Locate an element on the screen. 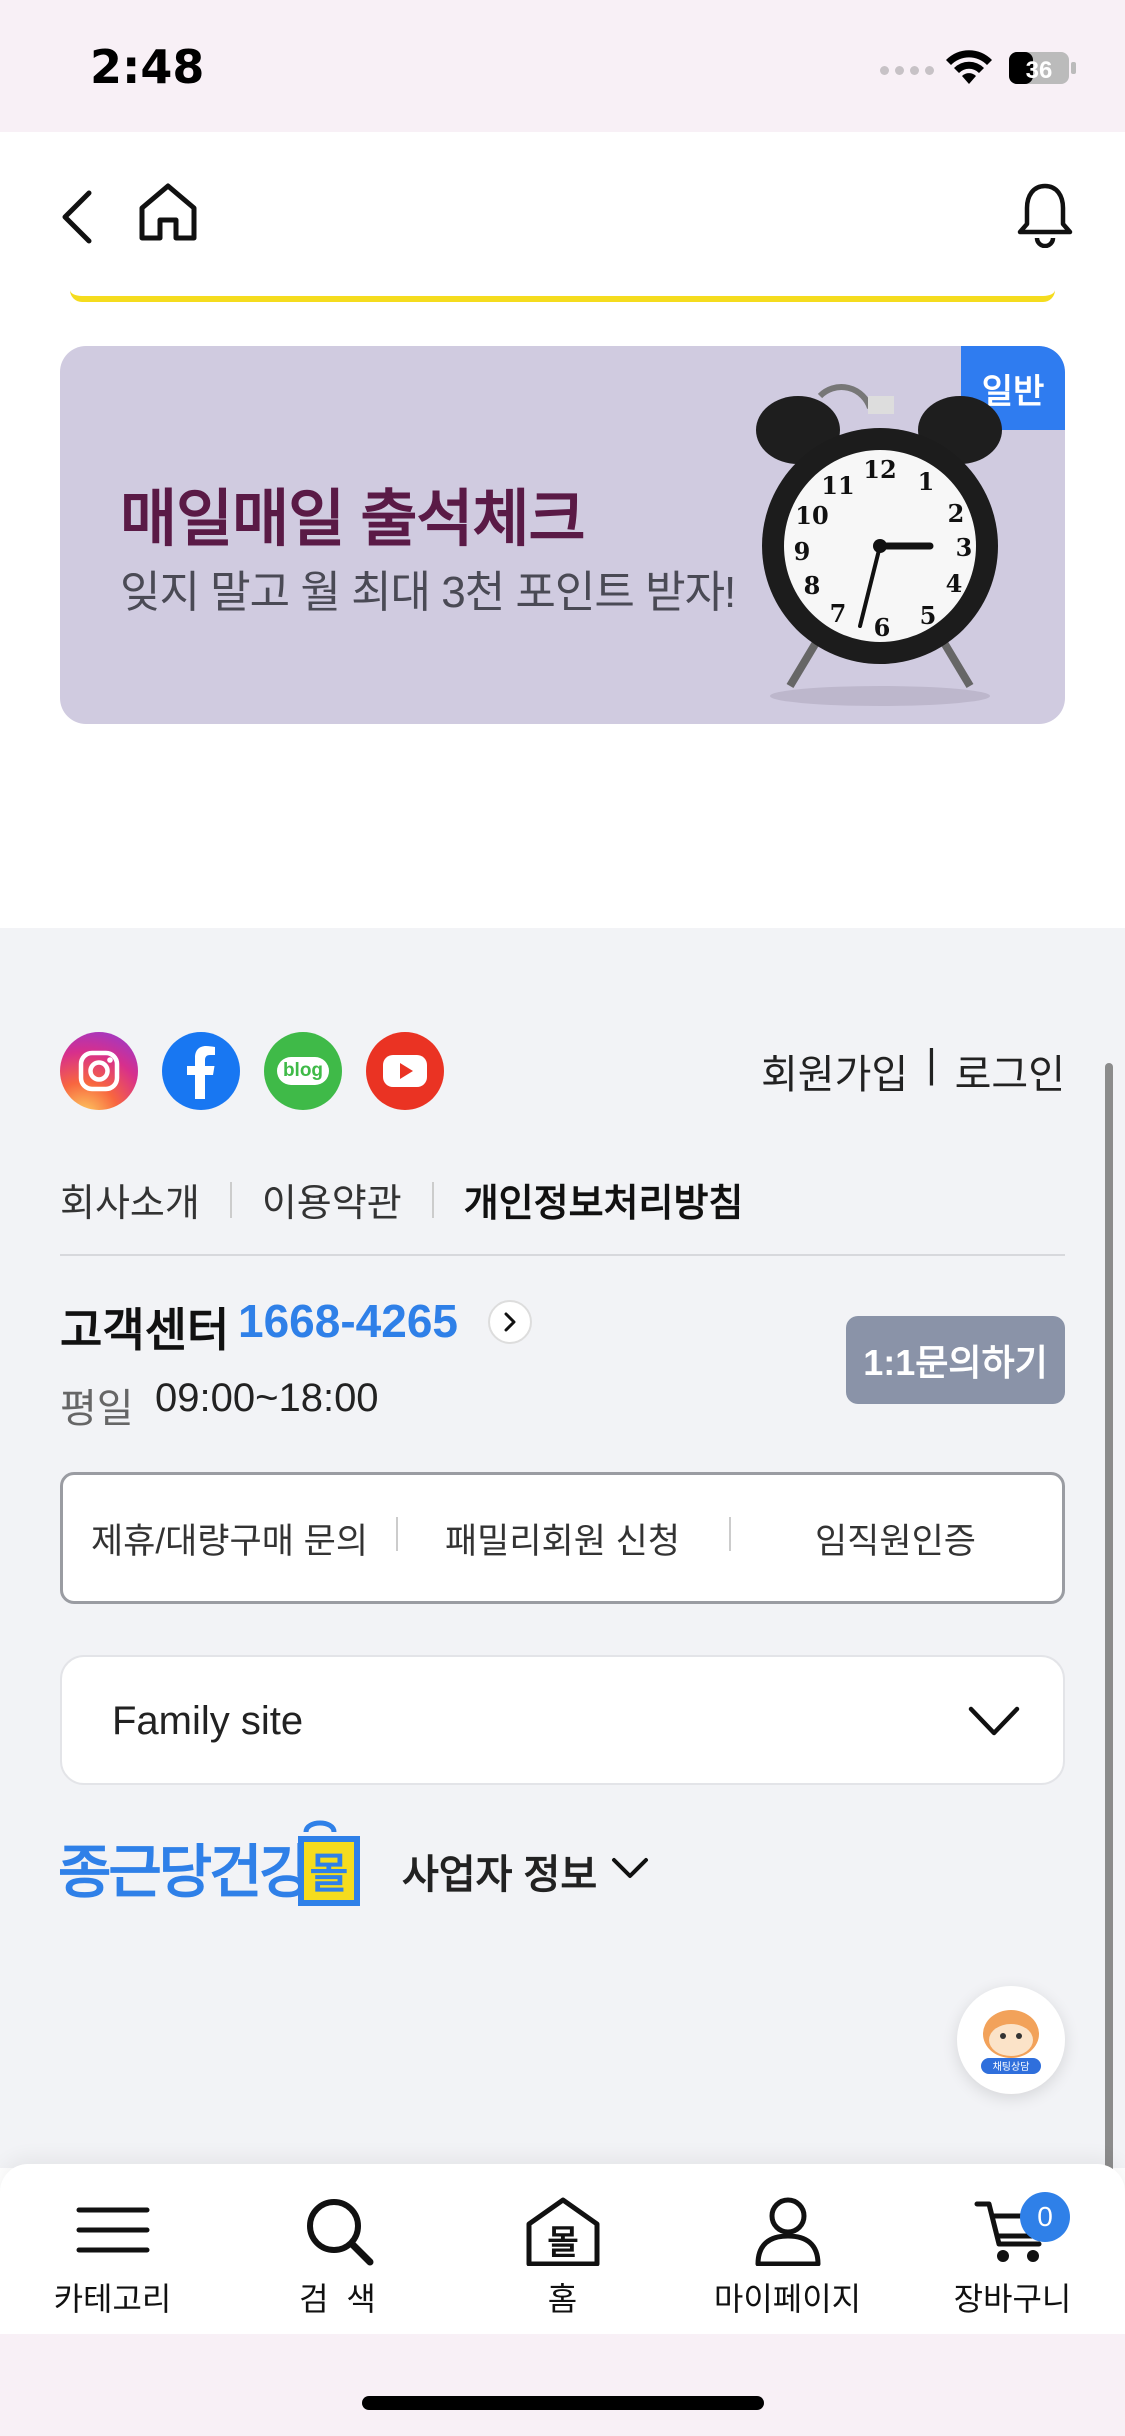 The width and height of the screenshot is (1125, 2436). battery-level: 36 is located at coordinates (1039, 70).